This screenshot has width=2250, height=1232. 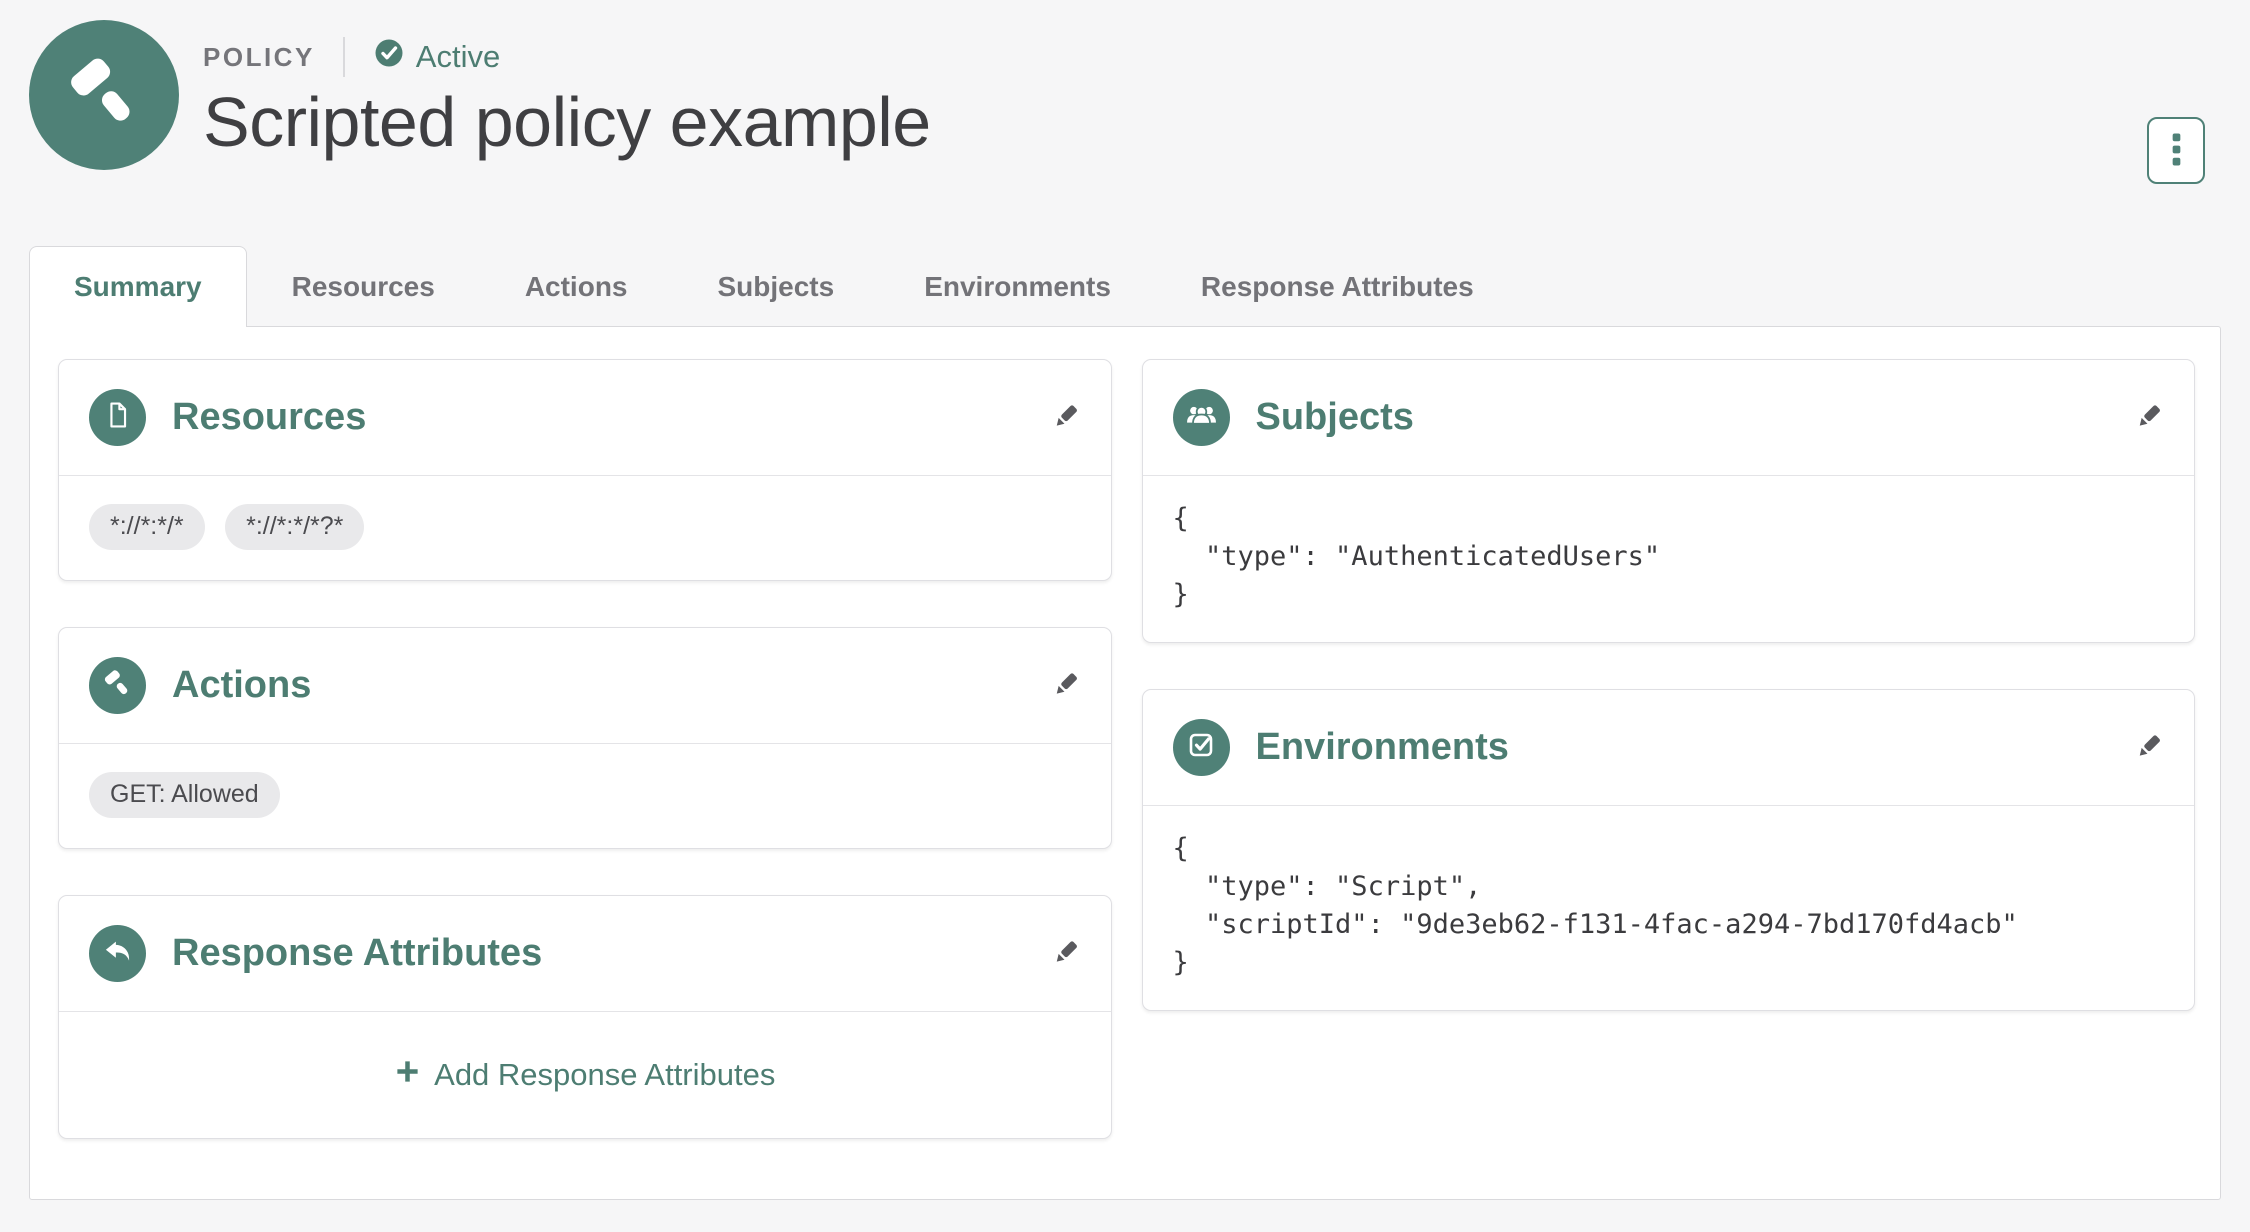 What do you see at coordinates (1416, 556) in the screenshot?
I see `subjects-json: { "type": "AuthenticatedUsers" }` at bounding box center [1416, 556].